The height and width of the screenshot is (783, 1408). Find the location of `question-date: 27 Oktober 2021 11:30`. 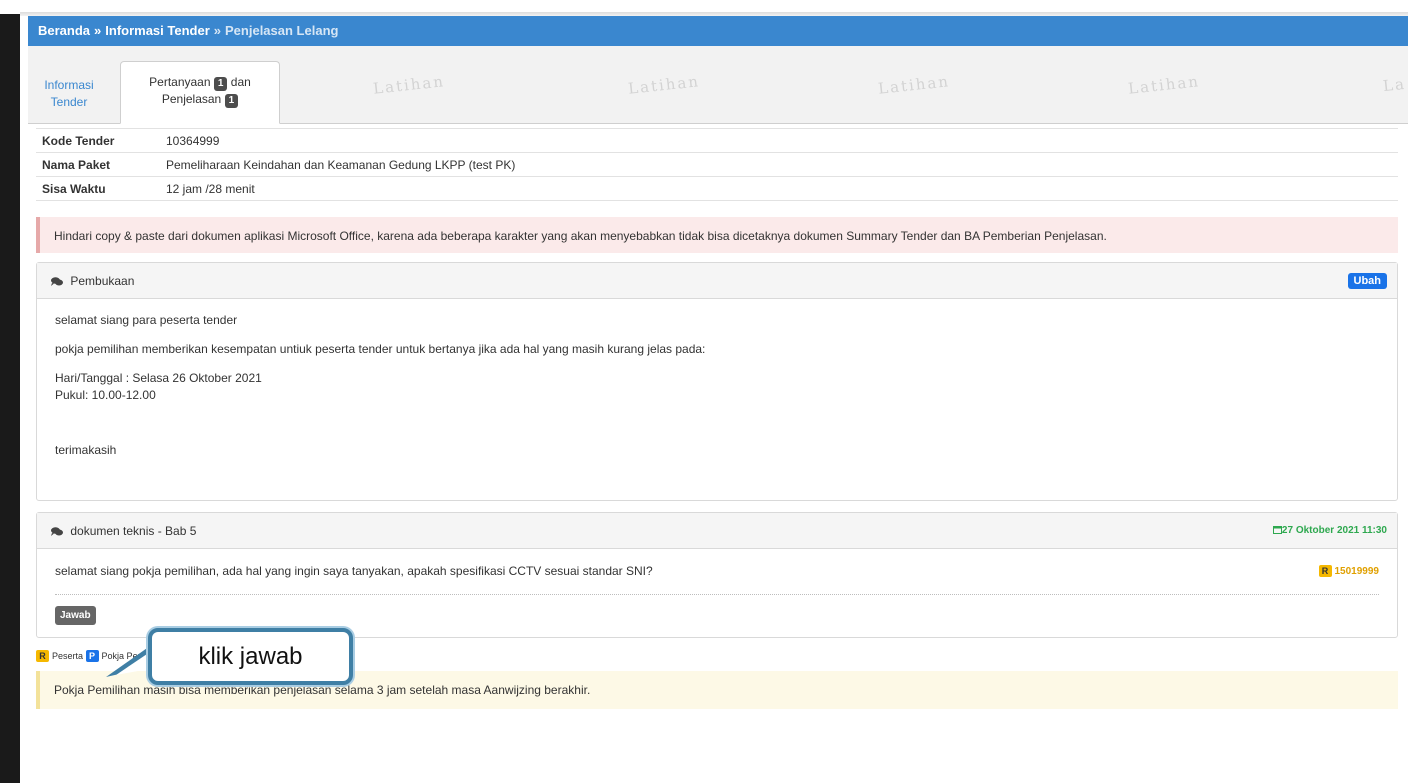

question-date: 27 Oktober 2021 11:30 is located at coordinates (1329, 531).